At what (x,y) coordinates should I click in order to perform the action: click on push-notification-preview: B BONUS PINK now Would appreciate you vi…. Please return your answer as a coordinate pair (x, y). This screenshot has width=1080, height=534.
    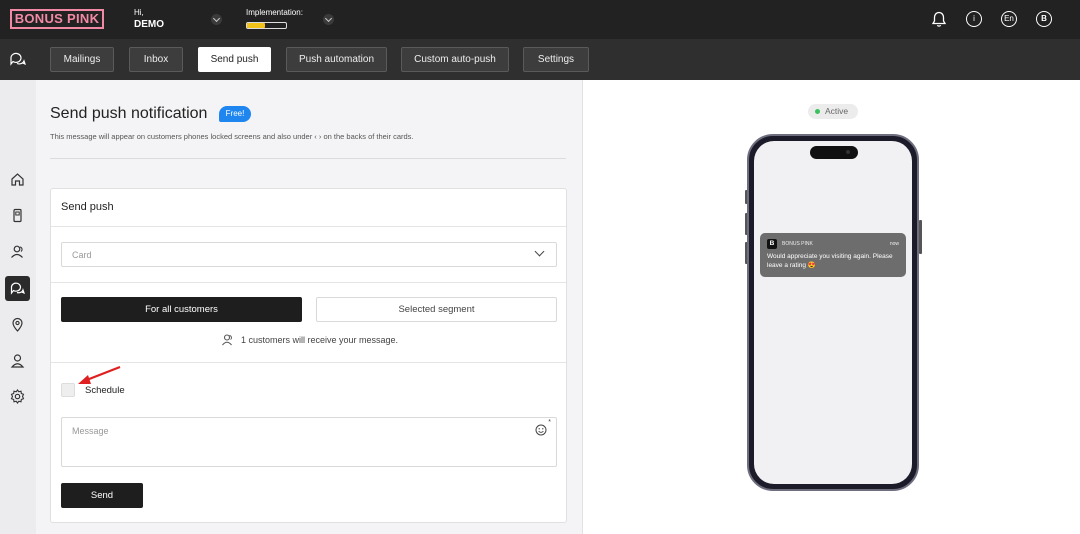
    Looking at the image, I should click on (833, 255).